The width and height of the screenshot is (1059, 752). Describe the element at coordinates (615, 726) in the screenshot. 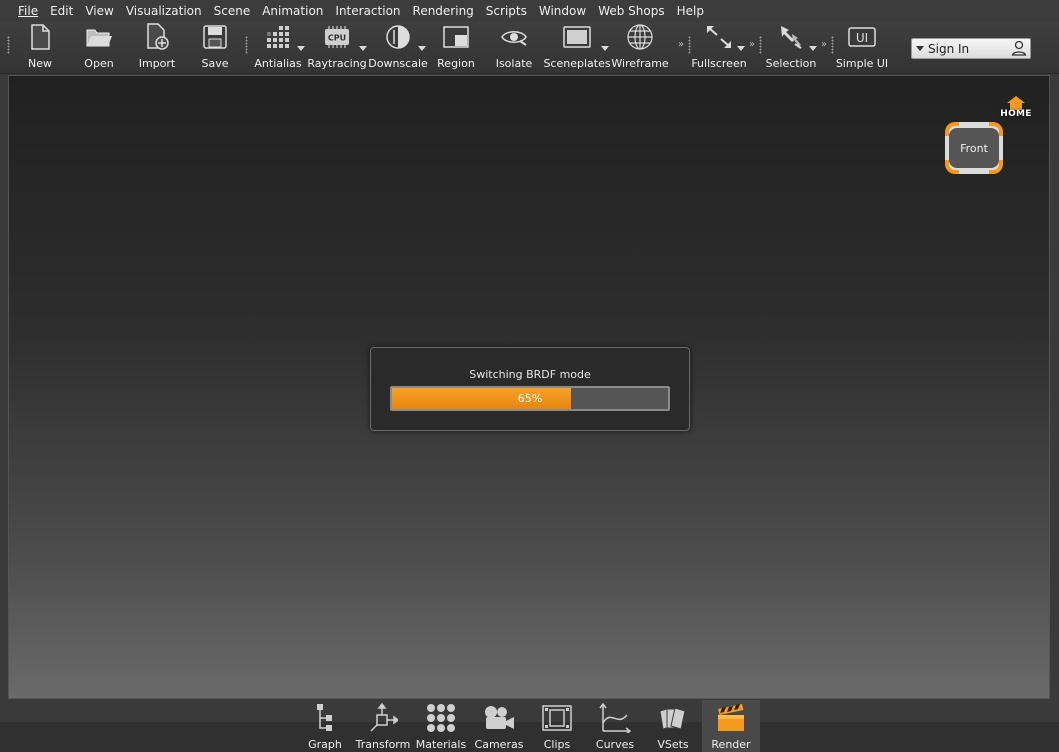

I see `curves-module-button: Curves` at that location.